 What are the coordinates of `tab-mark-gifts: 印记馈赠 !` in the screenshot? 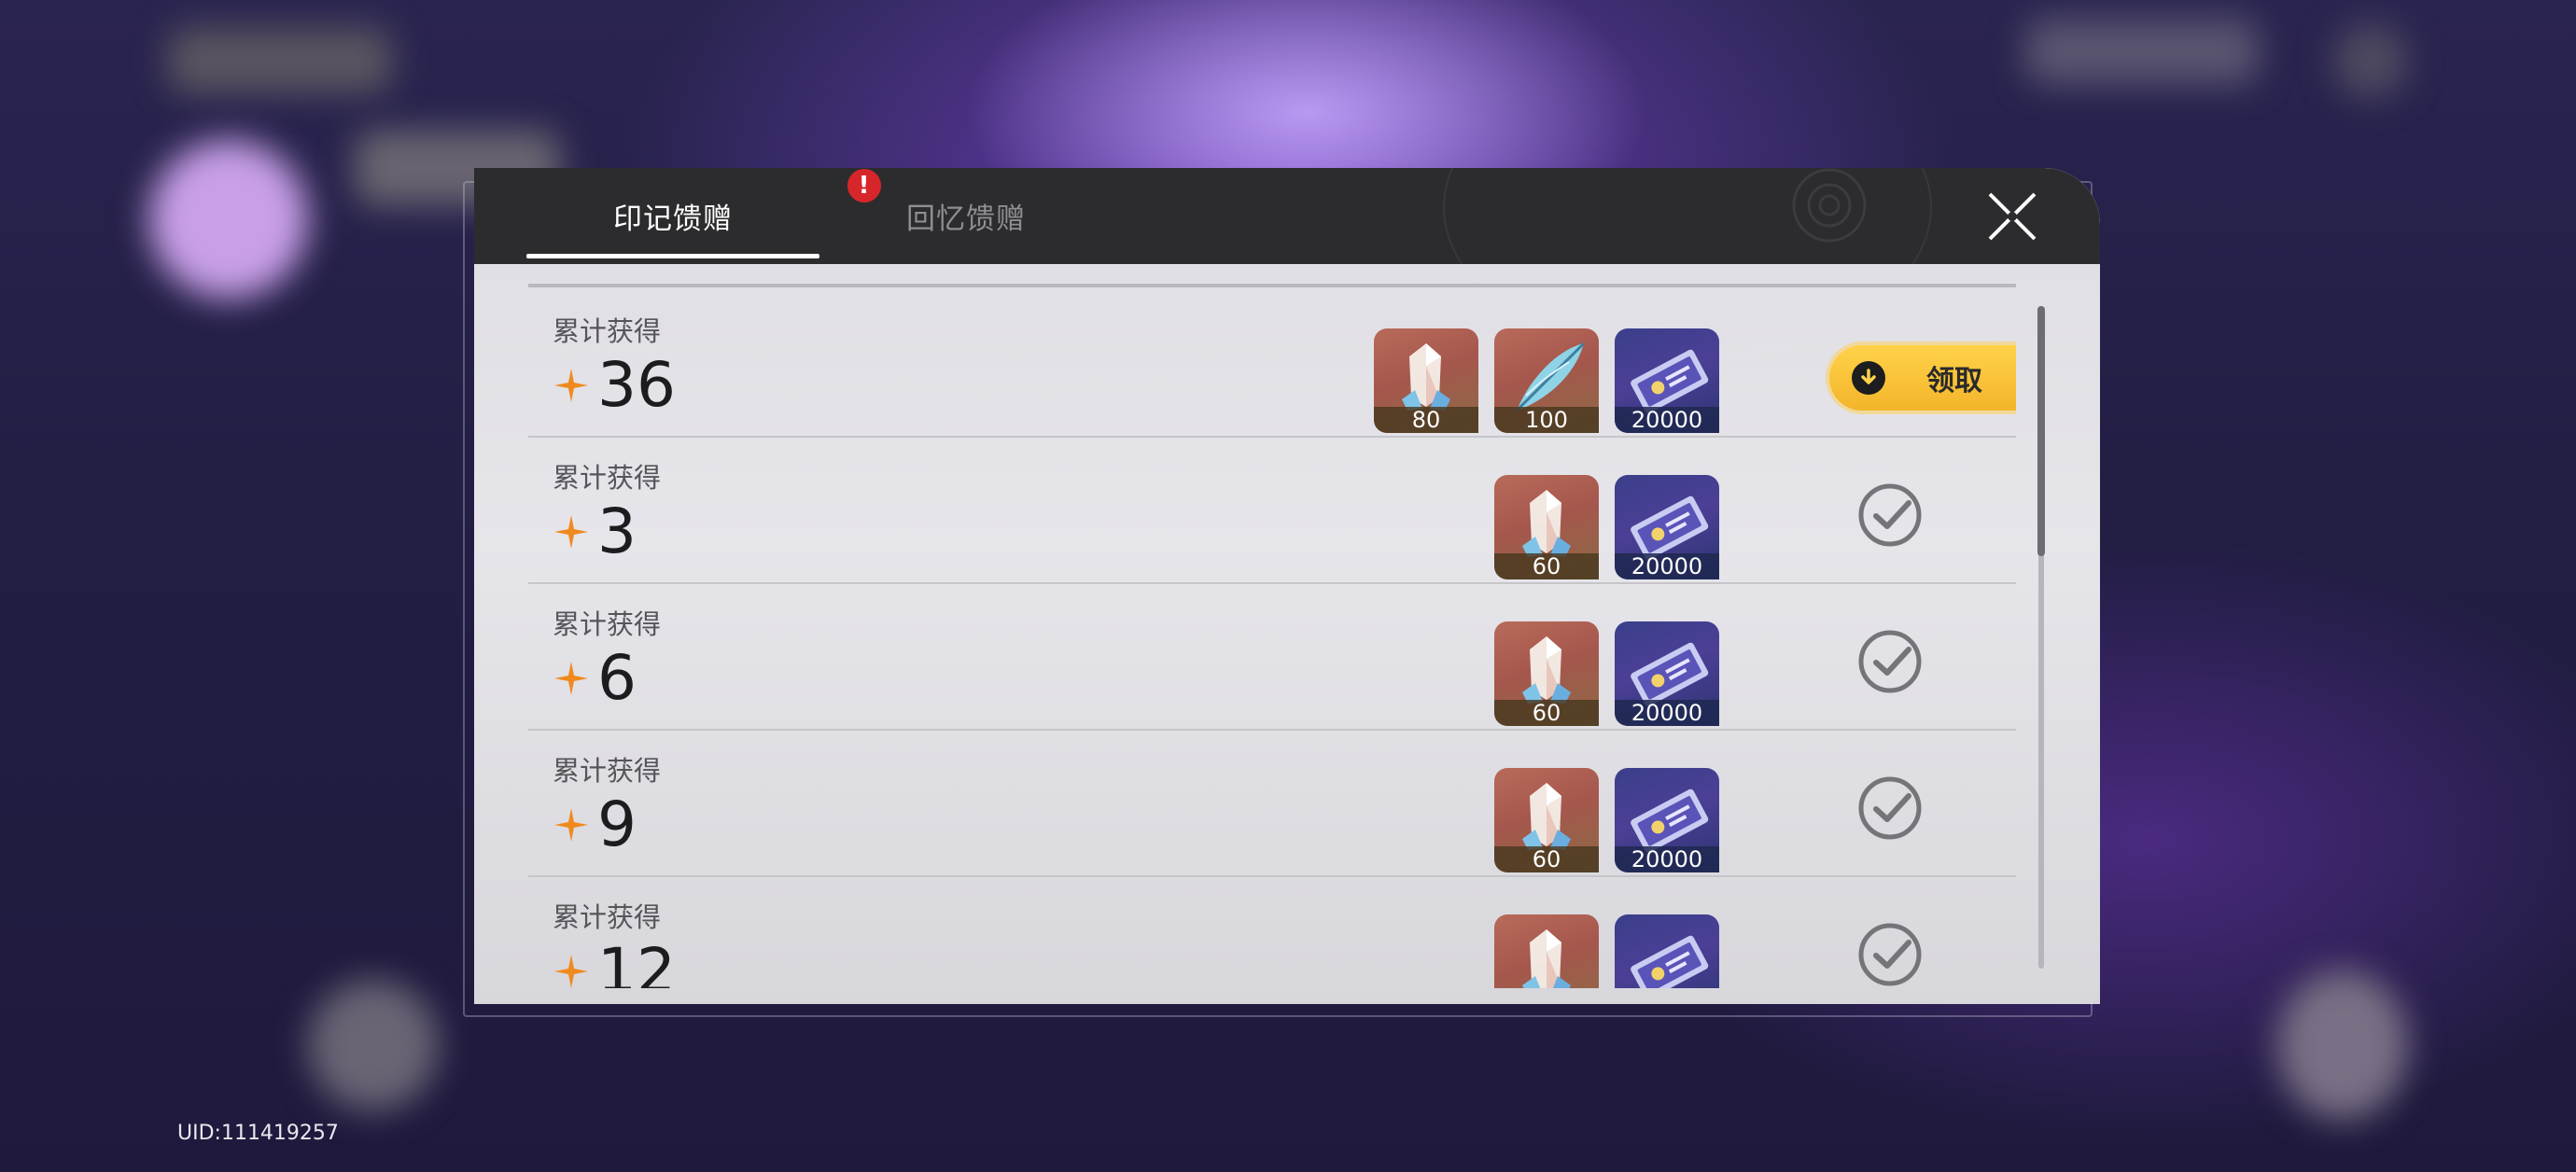 It's located at (705, 216).